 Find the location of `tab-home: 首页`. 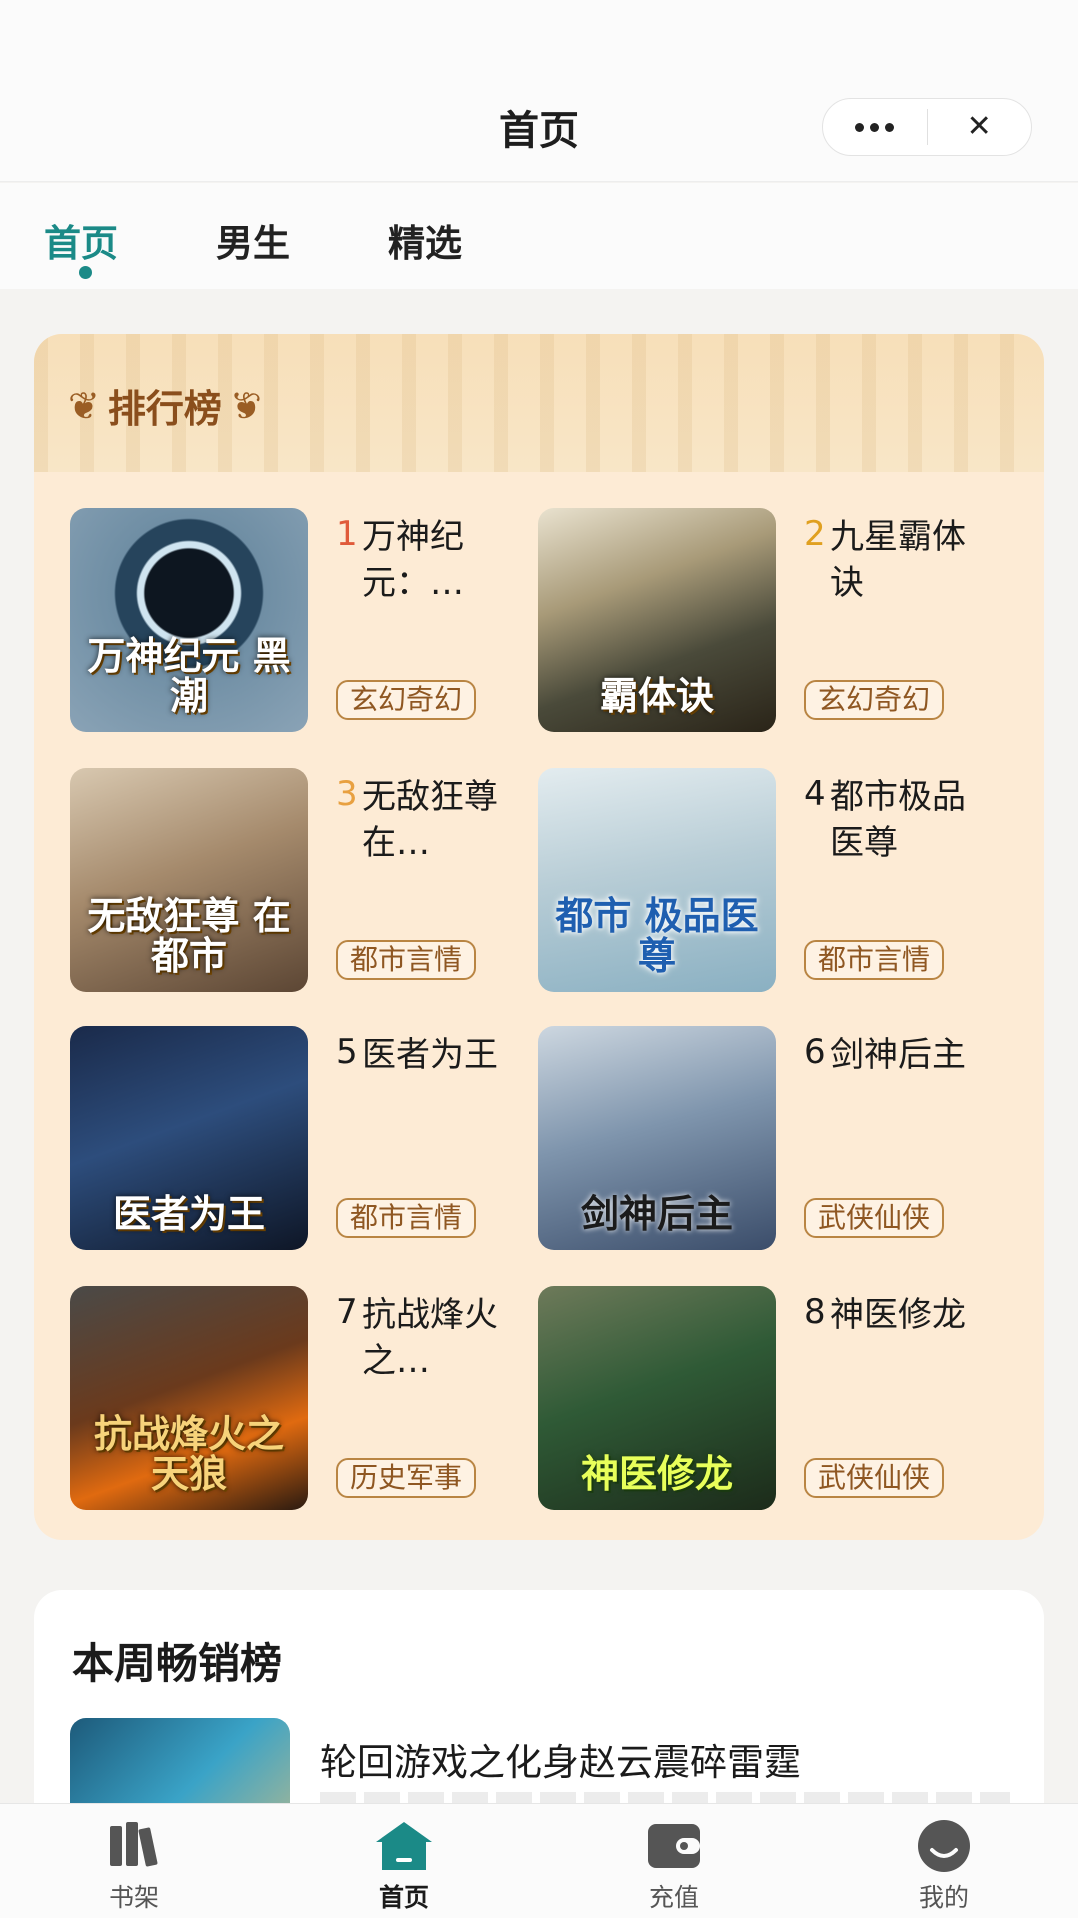

tab-home: 首页 is located at coordinates (81, 240).